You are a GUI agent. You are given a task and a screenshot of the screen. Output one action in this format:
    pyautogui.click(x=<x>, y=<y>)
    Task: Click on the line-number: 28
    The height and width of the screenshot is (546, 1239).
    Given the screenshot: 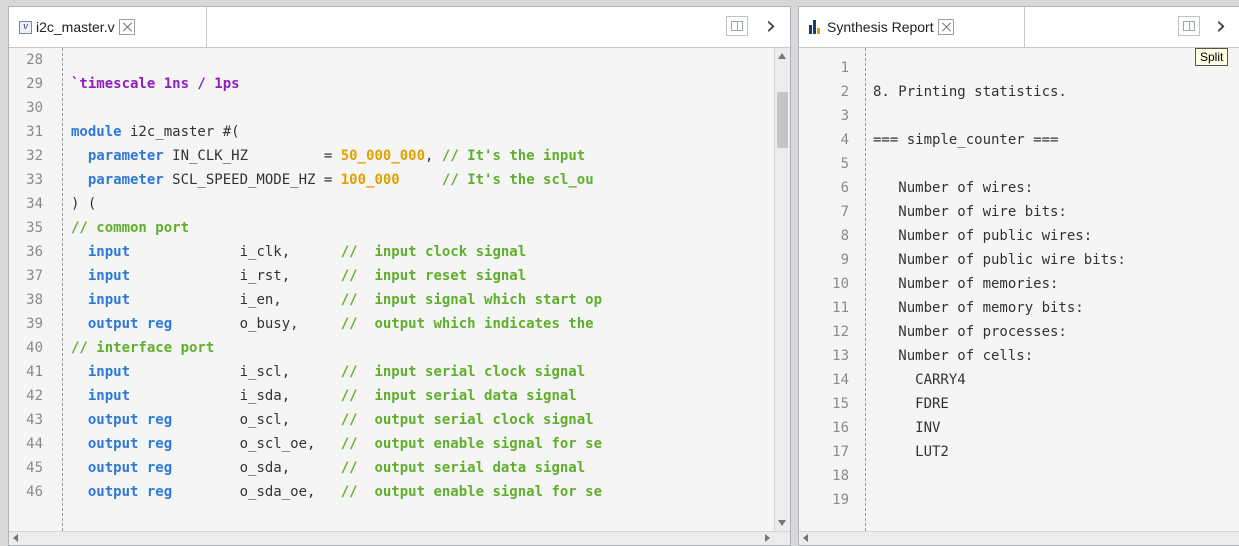 What is the action you would take?
    pyautogui.click(x=34, y=60)
    